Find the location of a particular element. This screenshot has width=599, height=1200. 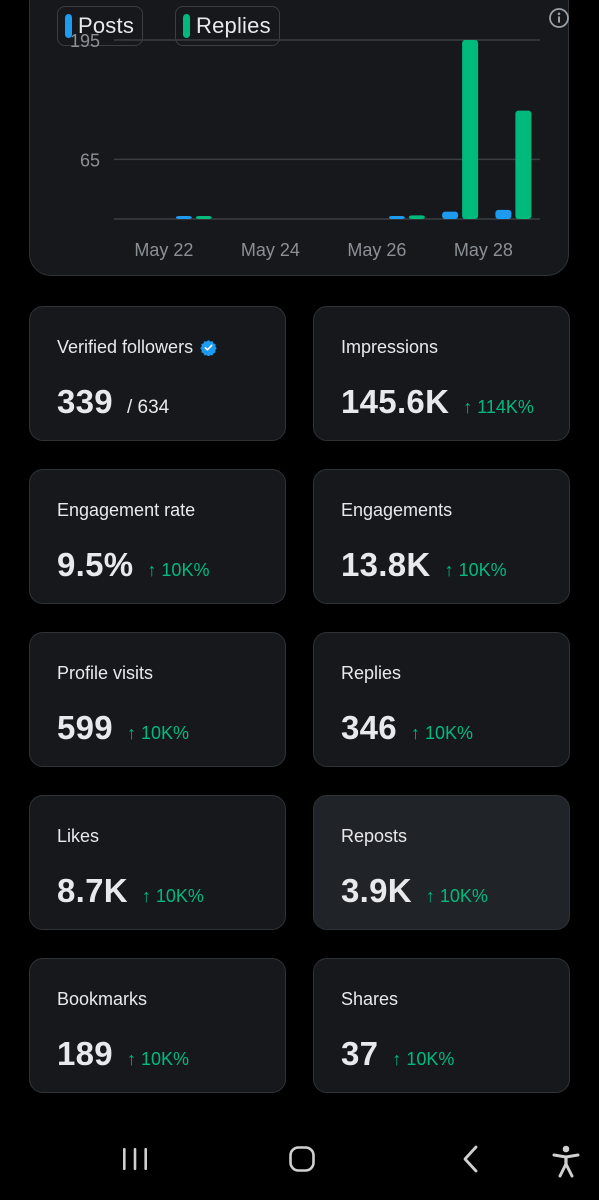

stat-value: 8.7K is located at coordinates (92, 890).